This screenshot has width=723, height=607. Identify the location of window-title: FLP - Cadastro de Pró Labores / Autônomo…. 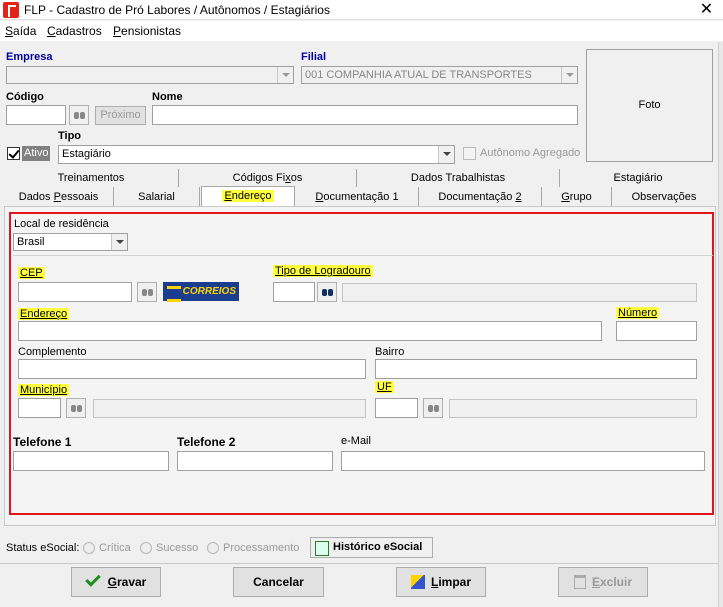
(177, 10).